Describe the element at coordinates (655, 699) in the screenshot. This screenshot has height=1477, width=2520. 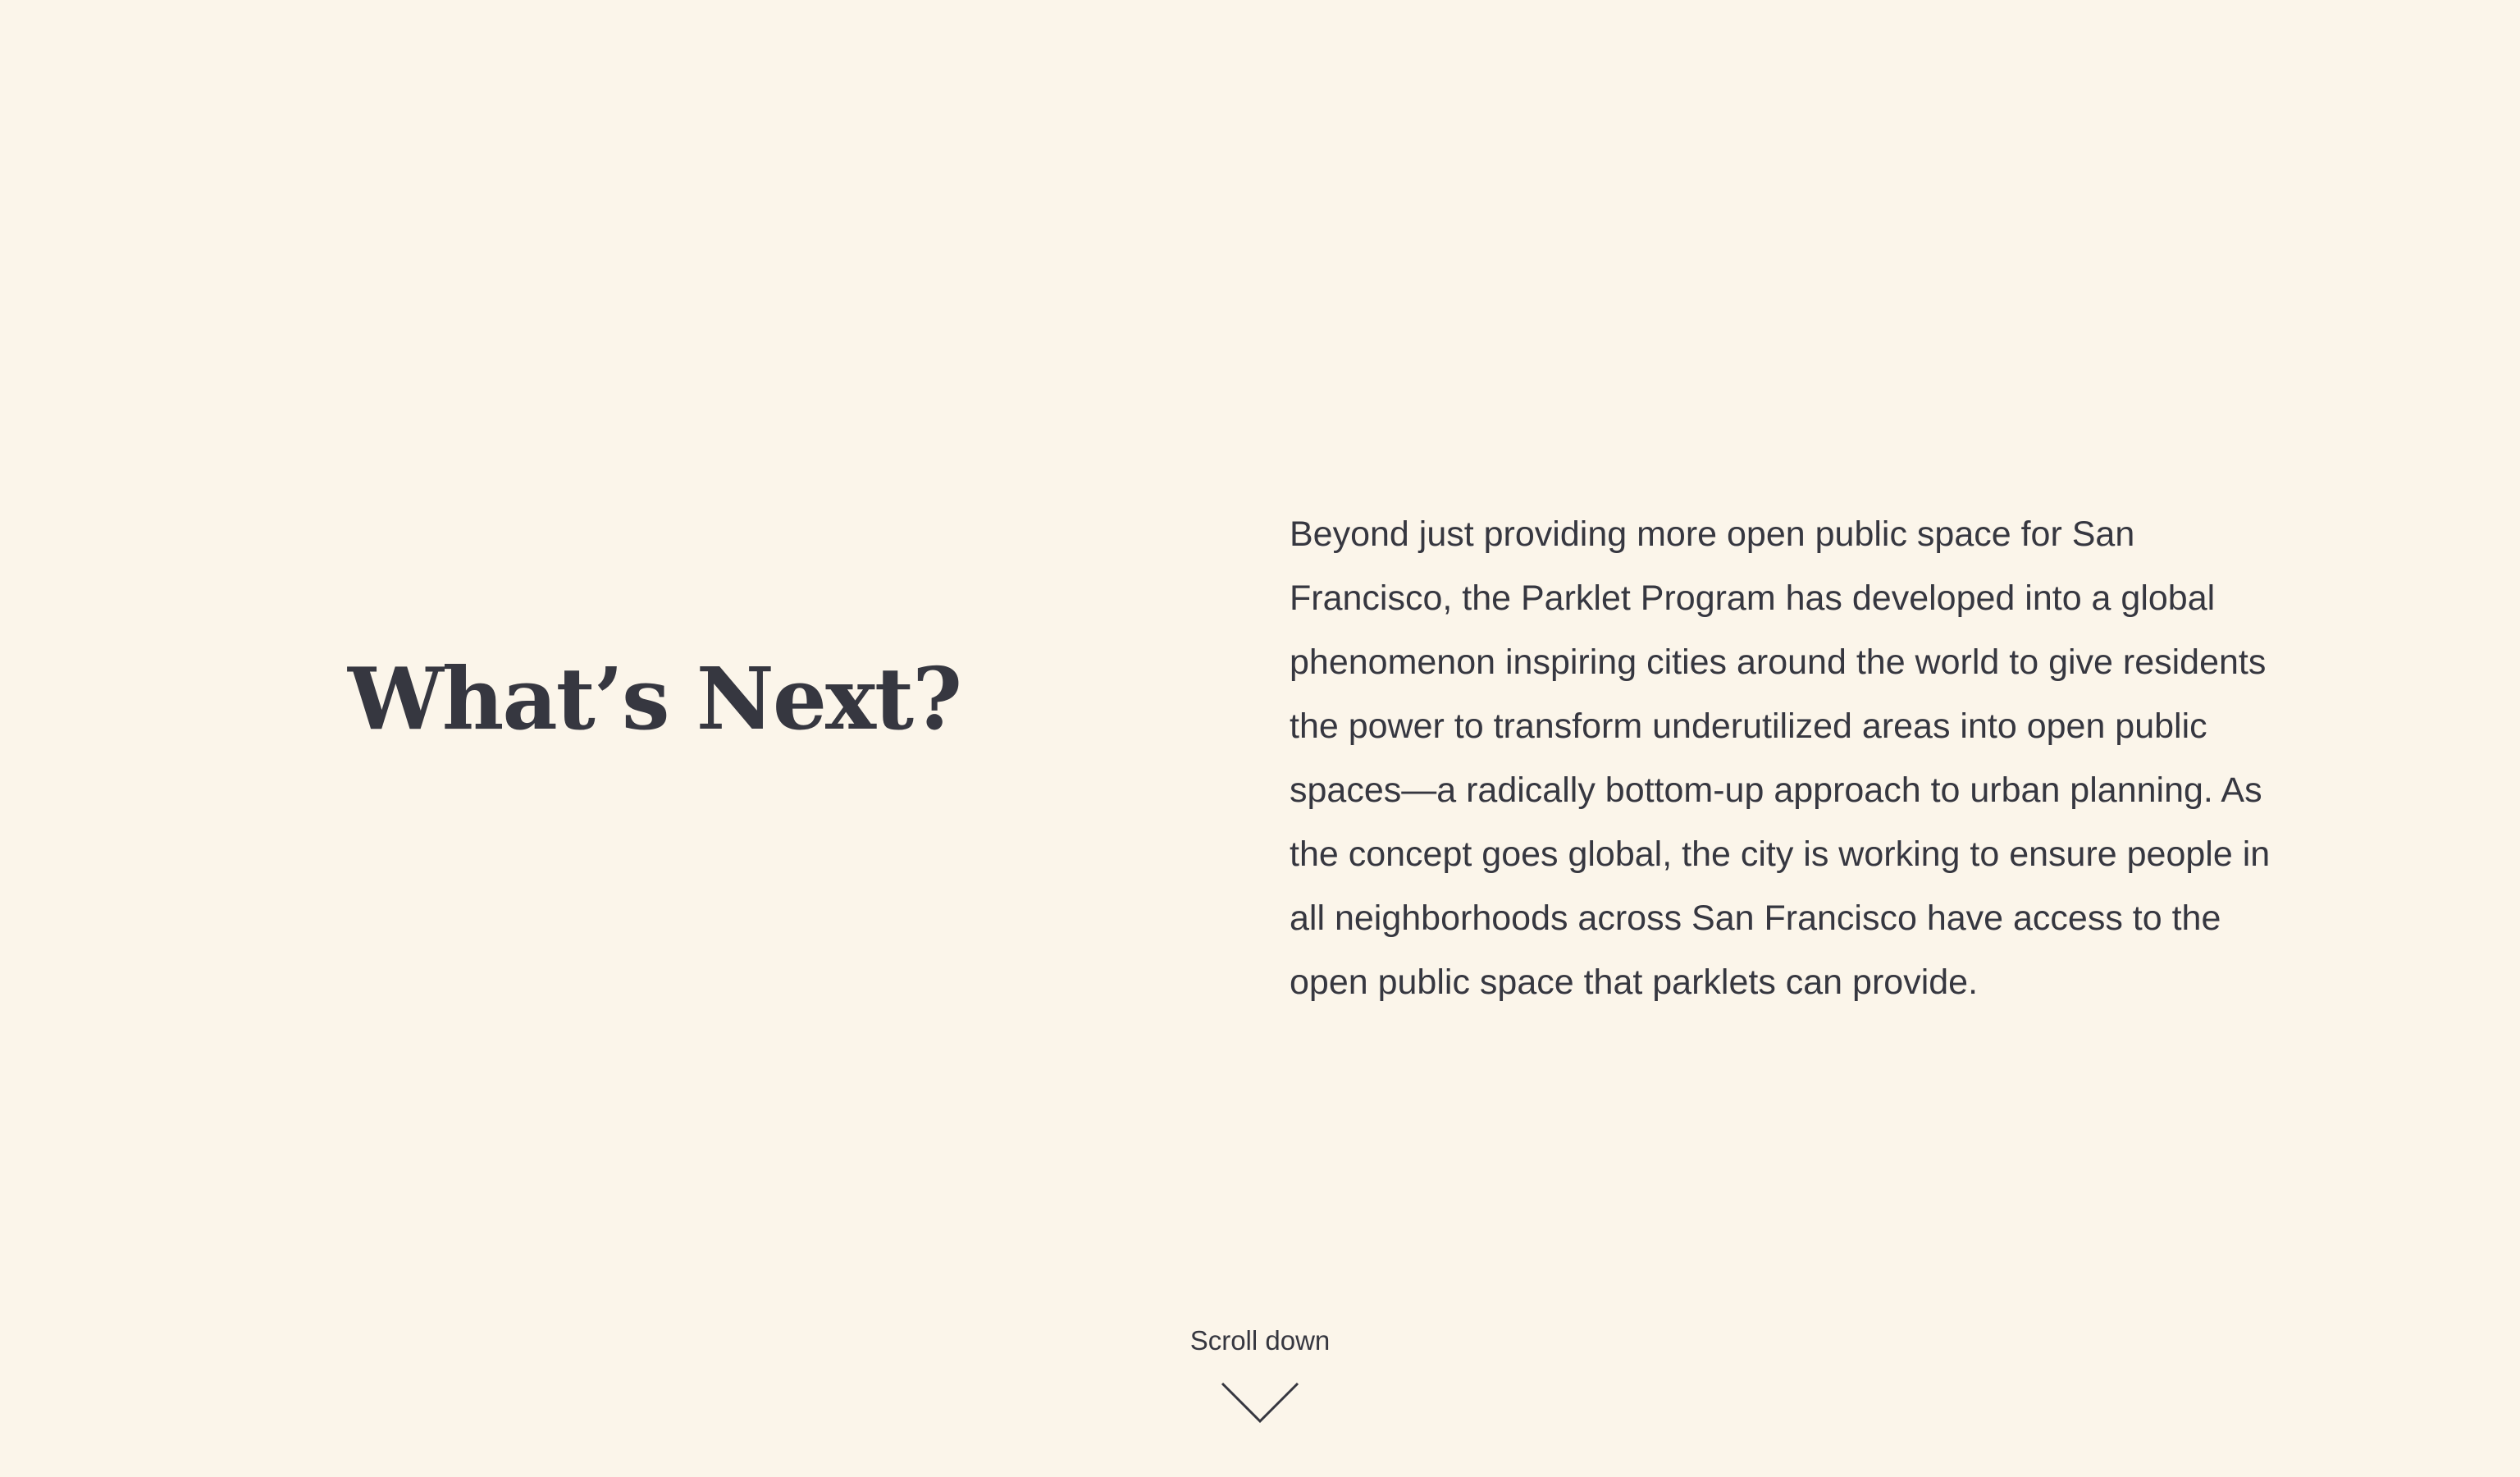
I see `section-heading: What’s Next?` at that location.